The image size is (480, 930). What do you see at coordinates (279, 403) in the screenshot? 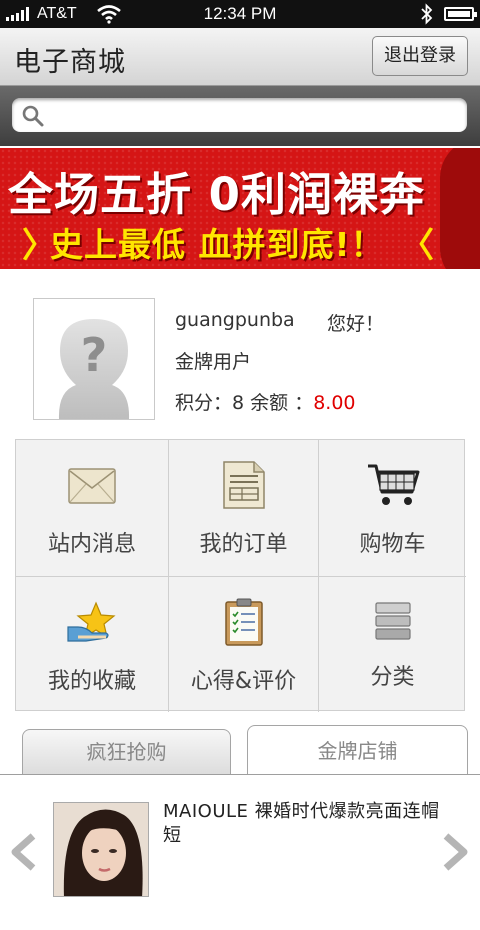
I see `balance-label: 余额 ：` at bounding box center [279, 403].